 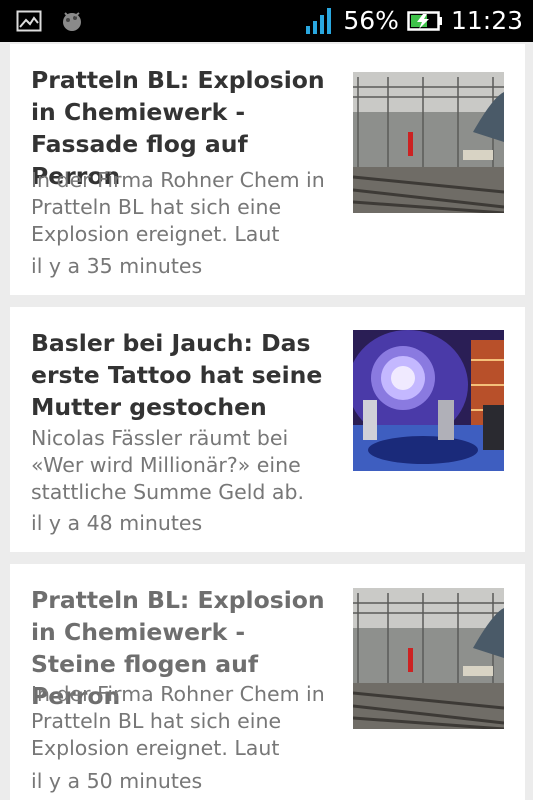 I want to click on signal-bars-icon, so click(x=319, y=21).